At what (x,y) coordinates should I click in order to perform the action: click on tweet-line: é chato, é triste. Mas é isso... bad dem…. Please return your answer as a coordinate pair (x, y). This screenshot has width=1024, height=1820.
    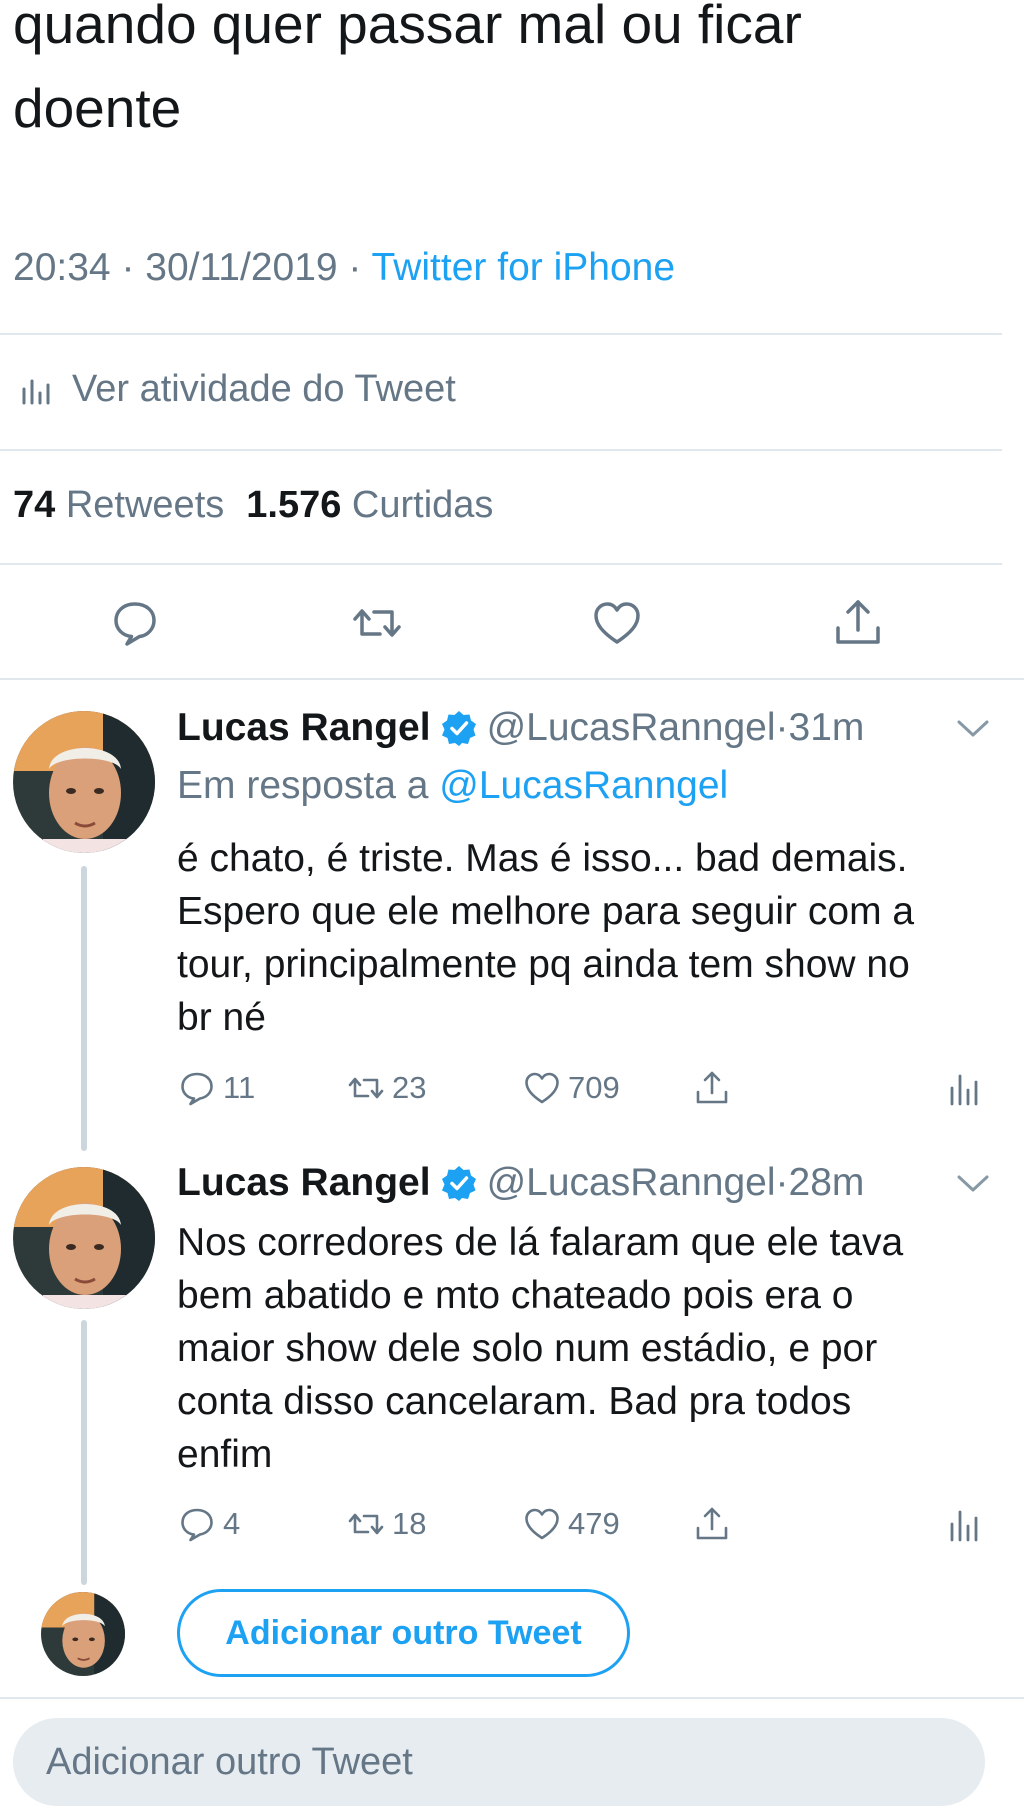
    Looking at the image, I should click on (542, 858).